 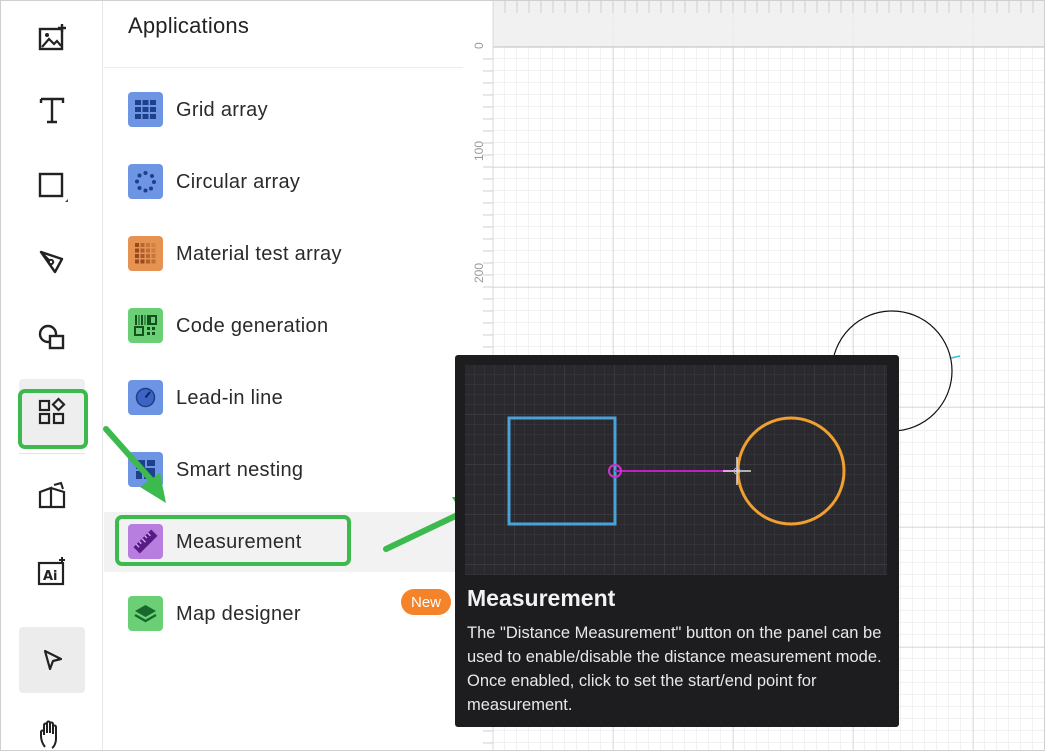 What do you see at coordinates (52, 38) in the screenshot?
I see `image-add-icon` at bounding box center [52, 38].